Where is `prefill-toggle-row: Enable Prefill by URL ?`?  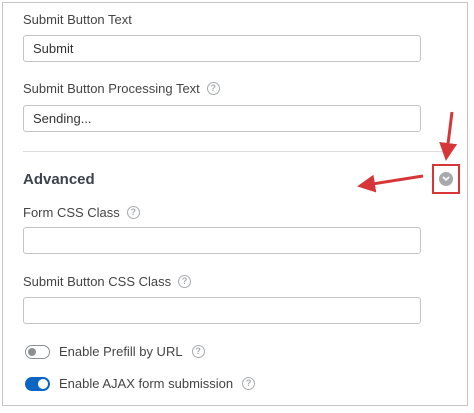 prefill-toggle-row: Enable Prefill by URL ? is located at coordinates (115, 351).